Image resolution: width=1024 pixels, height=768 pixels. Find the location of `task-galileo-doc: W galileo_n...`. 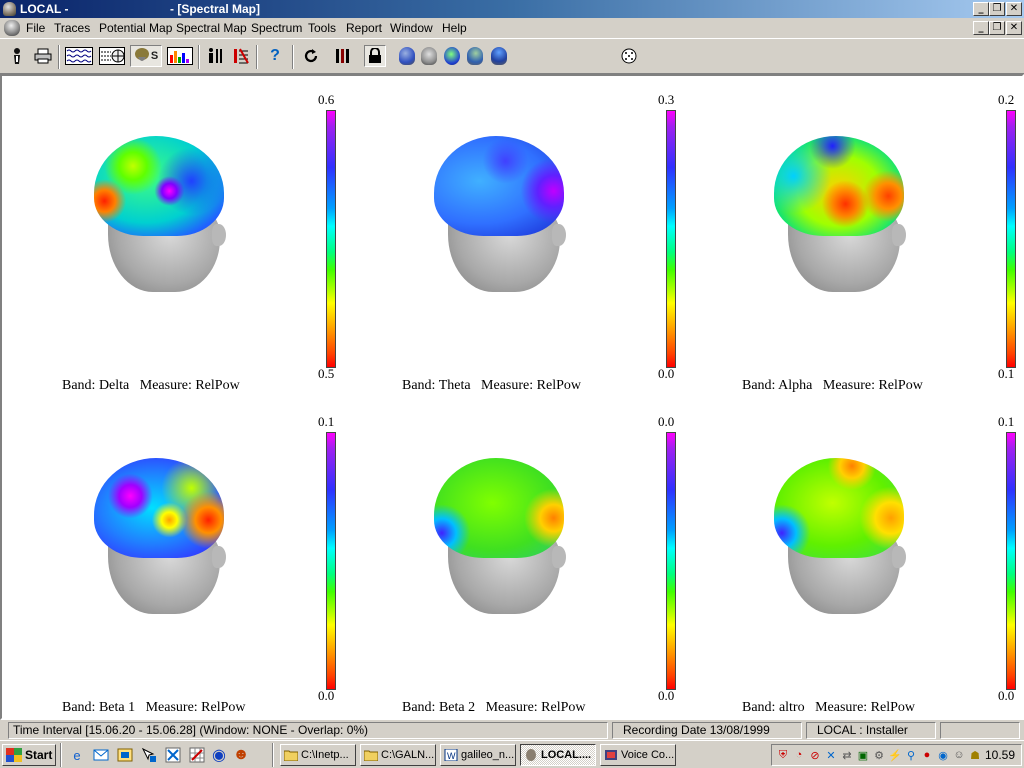

task-galileo-doc: W galileo_n... is located at coordinates (478, 755).